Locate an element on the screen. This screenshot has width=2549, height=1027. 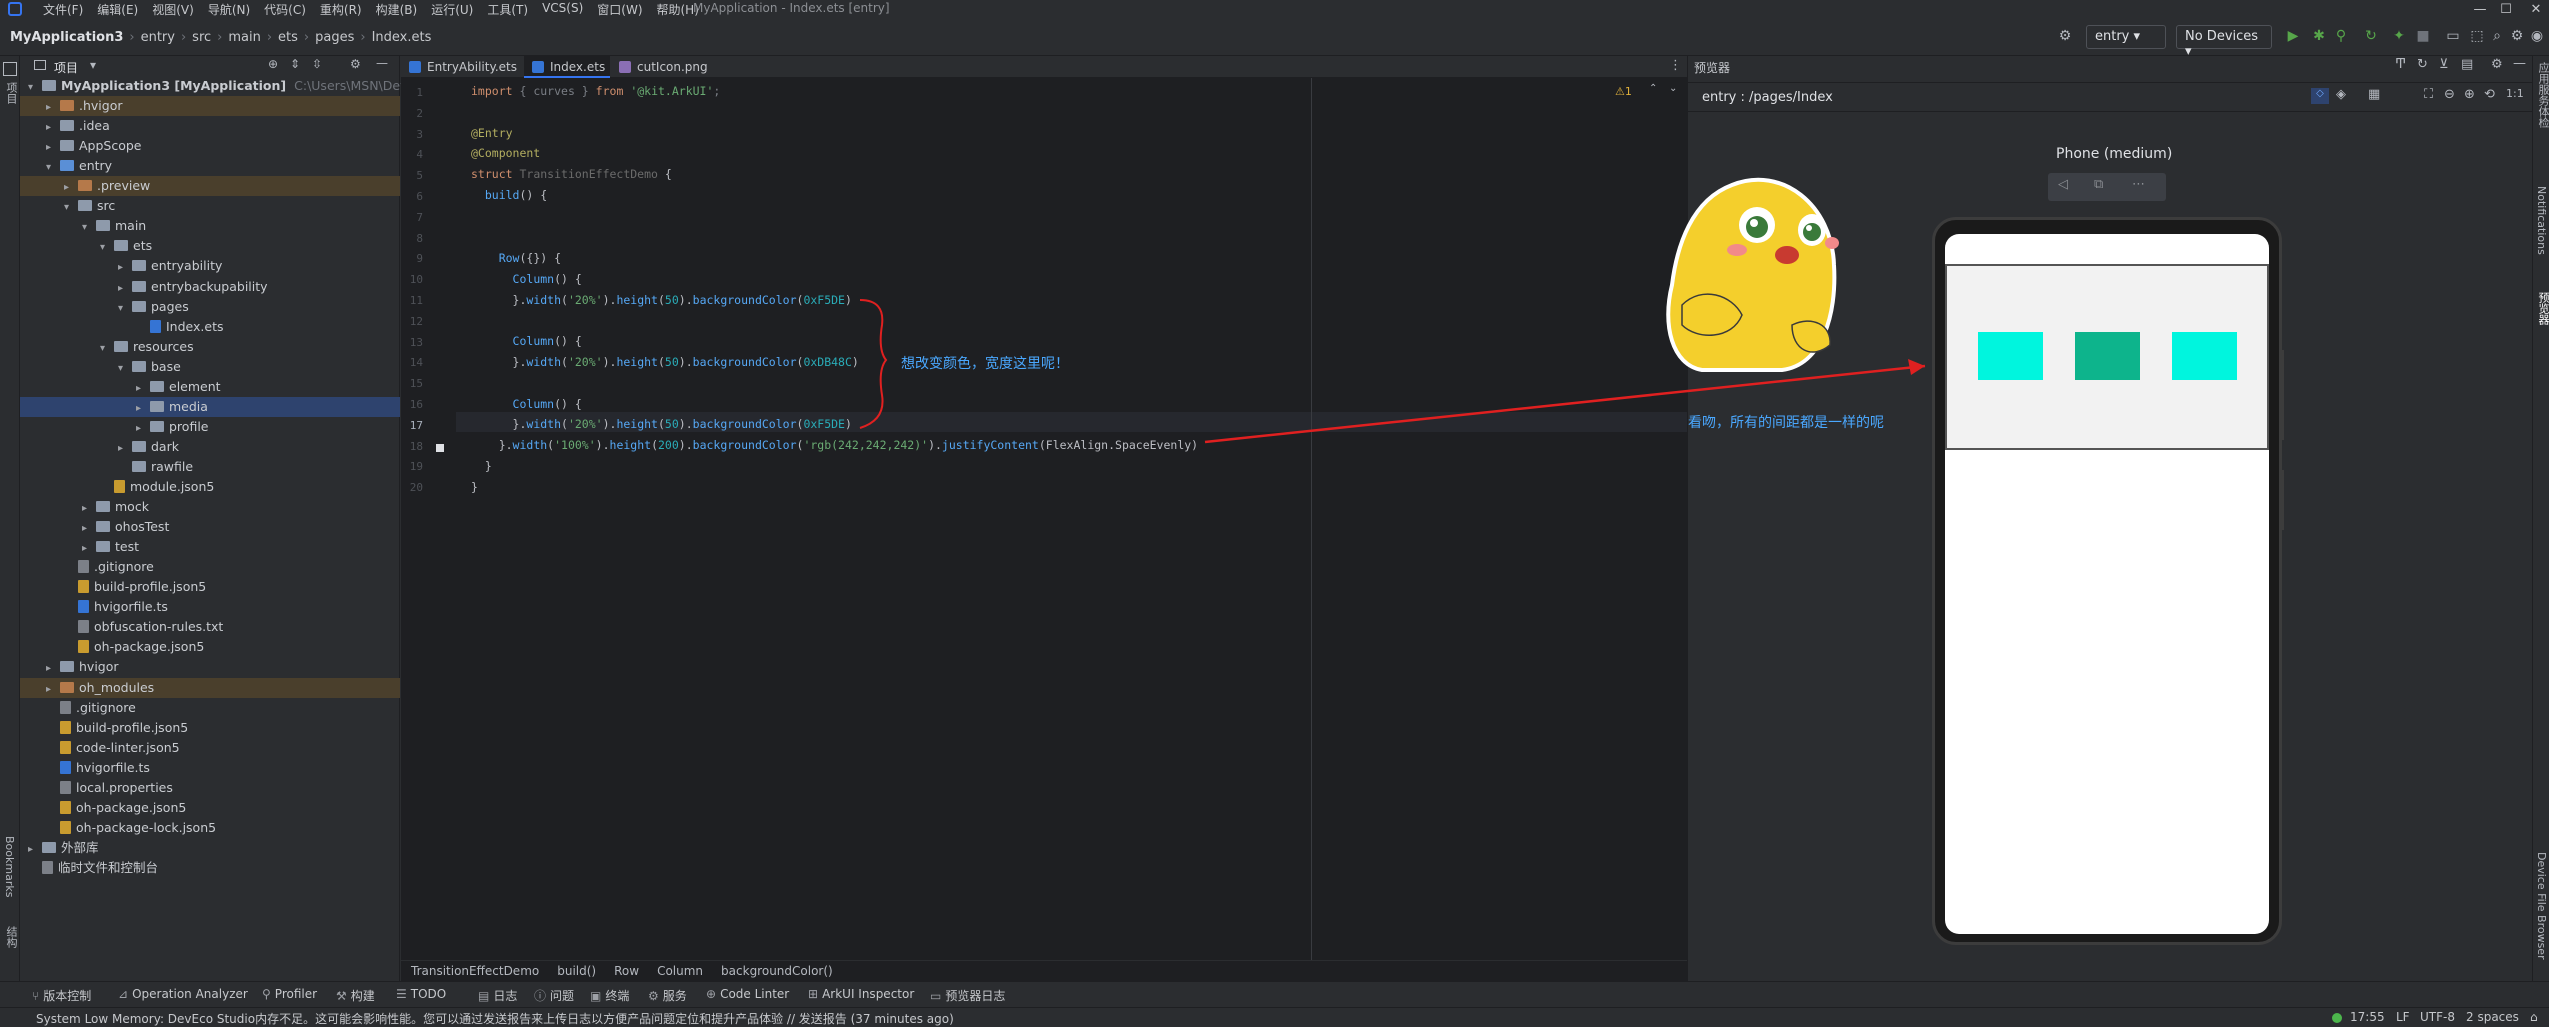
tool-icon: ⚒ is located at coordinates (341, 996).